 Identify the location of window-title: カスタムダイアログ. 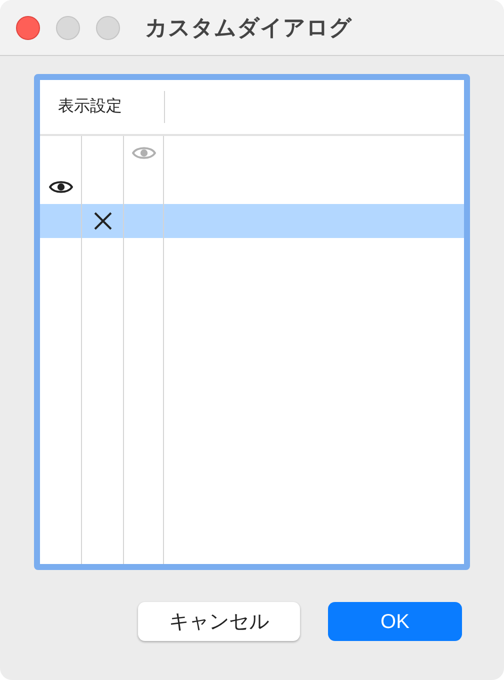
(248, 28).